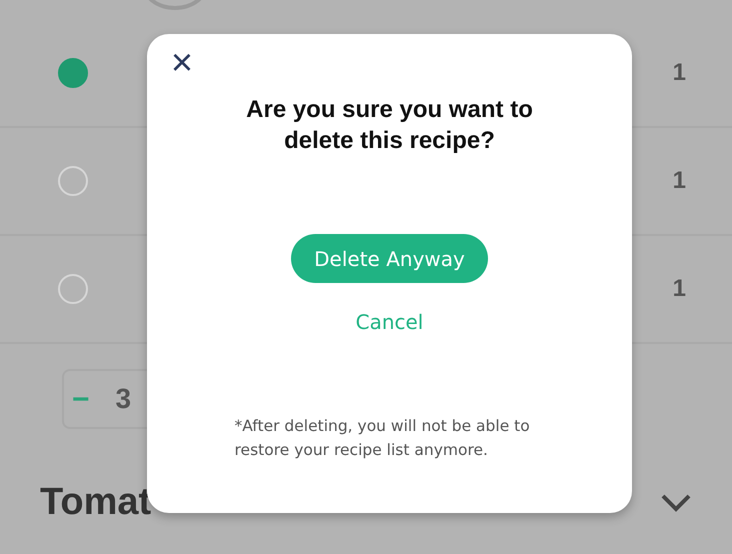  Describe the element at coordinates (389, 125) in the screenshot. I see `dialog-title: Are you sure you want to delete this recipe?` at that location.